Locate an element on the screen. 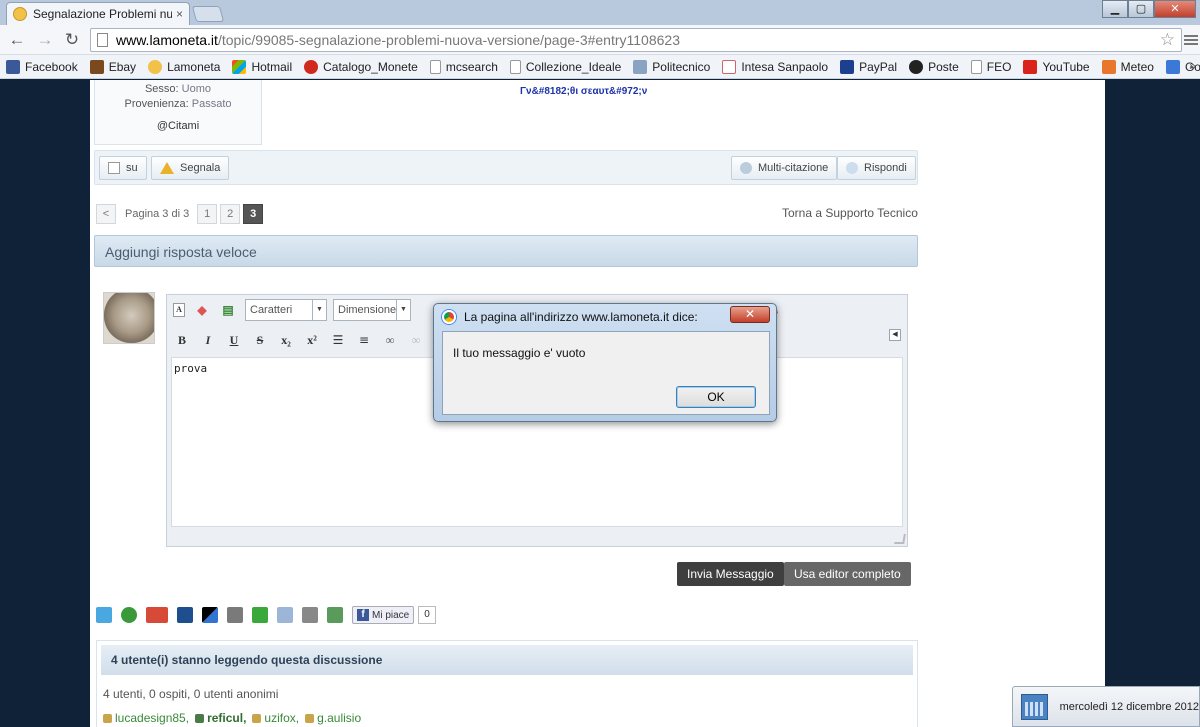 This screenshot has height=727, width=1200. calendar-icon is located at coordinates (1034, 706).